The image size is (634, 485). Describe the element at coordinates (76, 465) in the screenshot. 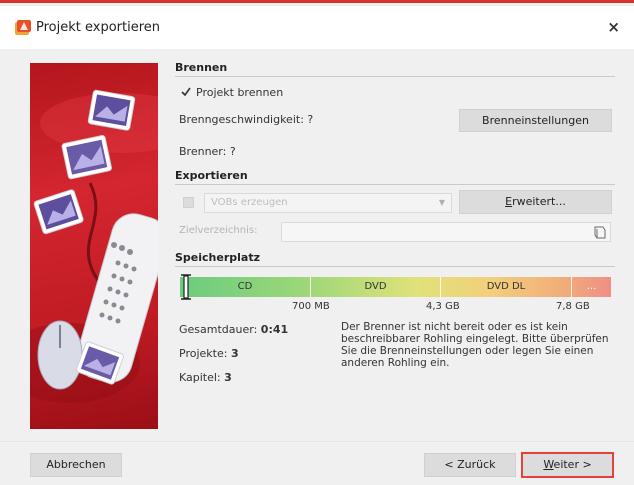

I see `cancel-button: Abbrechen` at that location.